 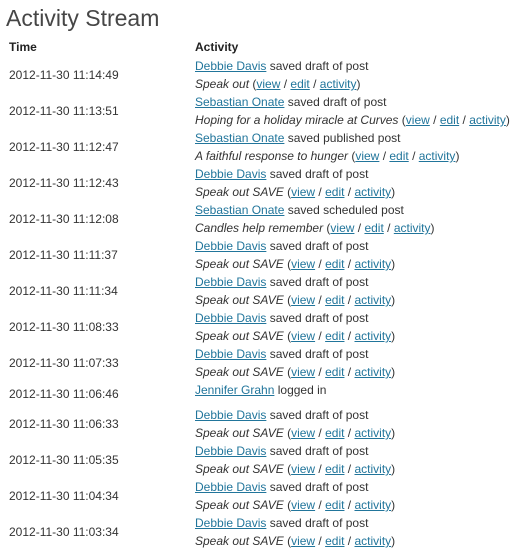 What do you see at coordinates (64, 327) in the screenshot?
I see `row-timestamp: 2012-11-30 11:08:33` at bounding box center [64, 327].